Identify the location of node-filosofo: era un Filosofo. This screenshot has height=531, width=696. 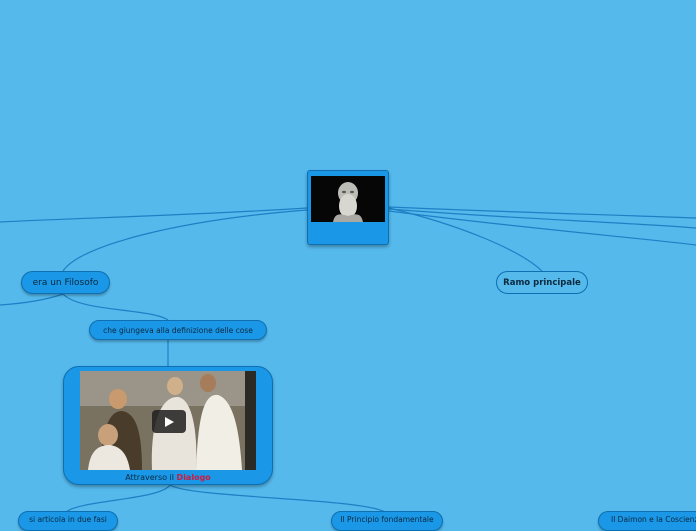
(65, 282).